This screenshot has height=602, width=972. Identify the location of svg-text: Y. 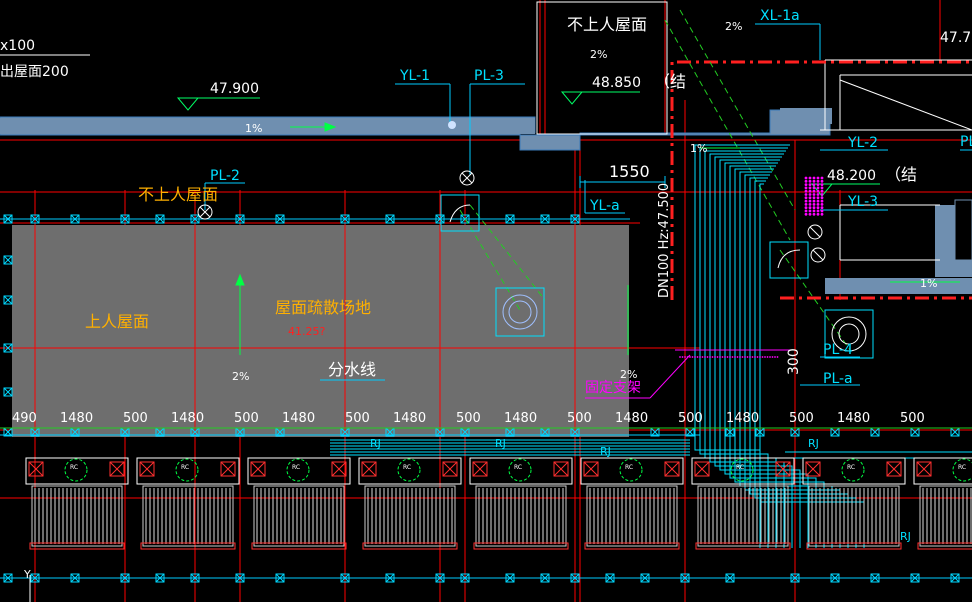
(27, 574).